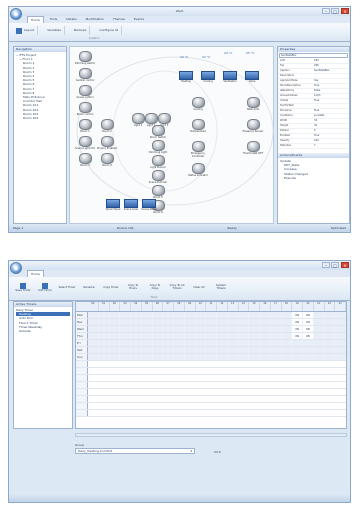  I want to click on device-left: Room 2, so click(107, 126).